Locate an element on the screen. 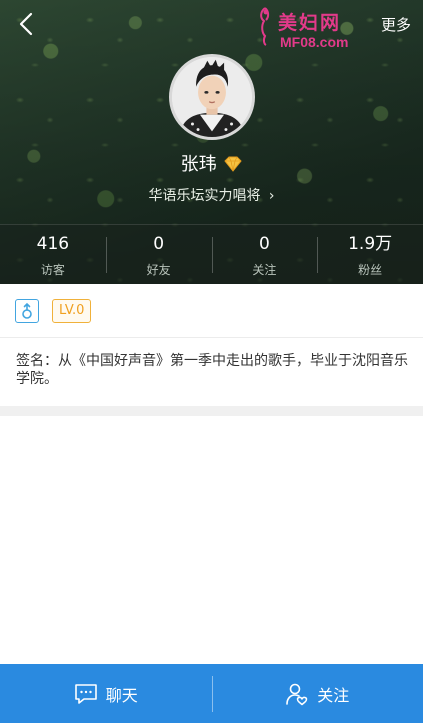  signature-text: 从《中国好声音》第一季中走出的歌手，毕业于沈阳音乐学院。 is located at coordinates (212, 370).